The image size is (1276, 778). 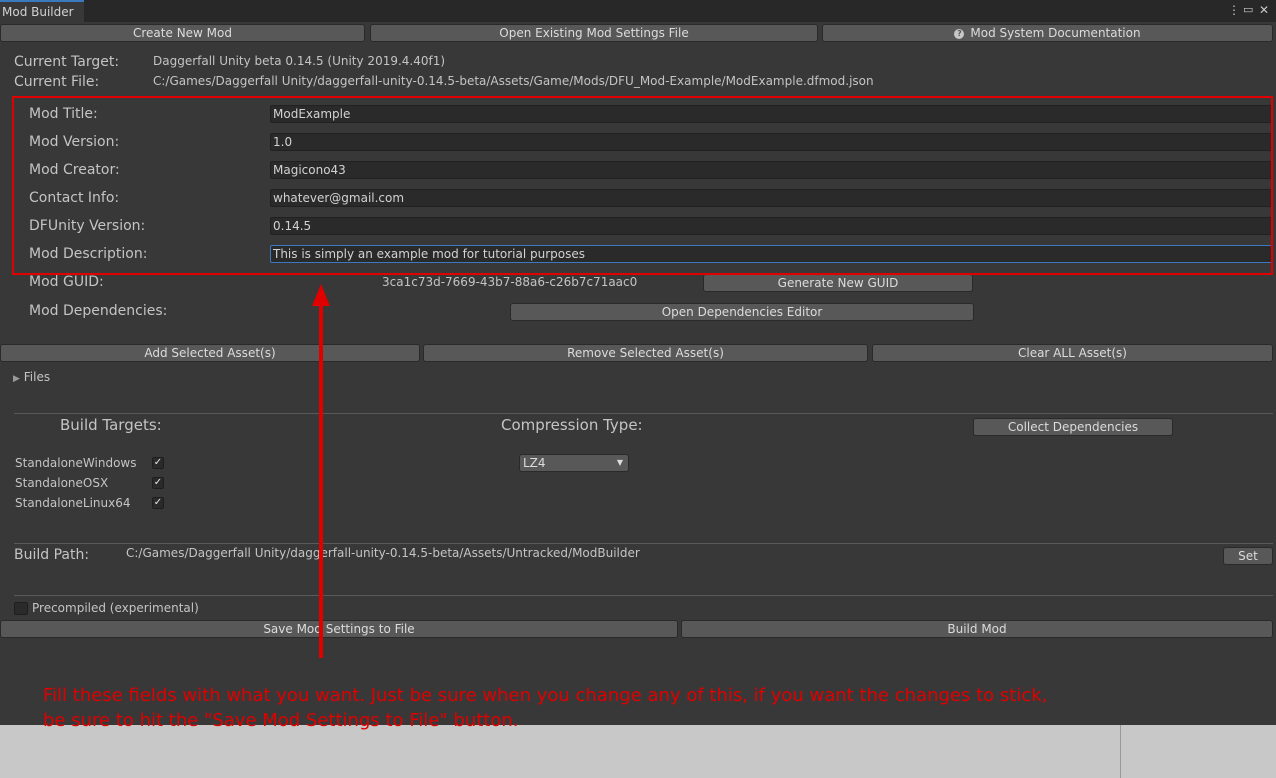 I want to click on current-target-label: Current Target:, so click(x=67, y=62).